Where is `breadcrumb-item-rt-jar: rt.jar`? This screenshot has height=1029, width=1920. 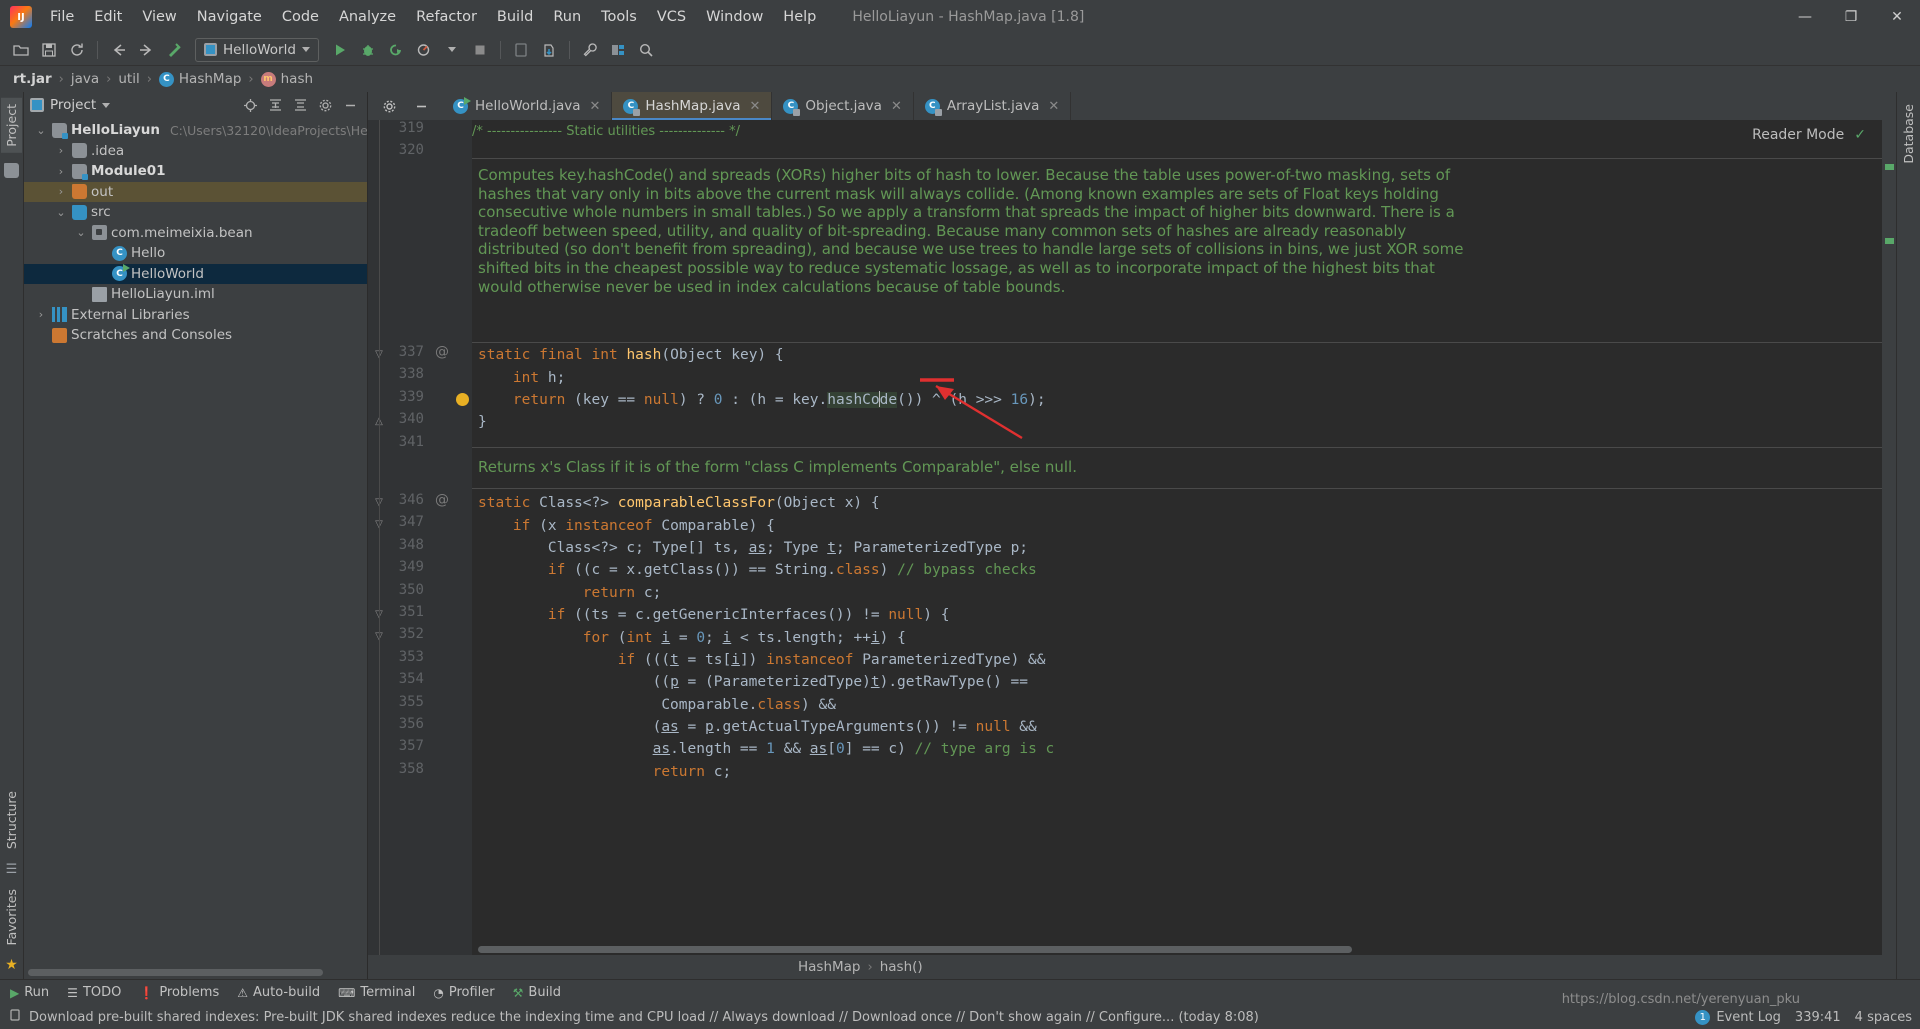
breadcrumb-item-rt-jar: rt.jar is located at coordinates (32, 79).